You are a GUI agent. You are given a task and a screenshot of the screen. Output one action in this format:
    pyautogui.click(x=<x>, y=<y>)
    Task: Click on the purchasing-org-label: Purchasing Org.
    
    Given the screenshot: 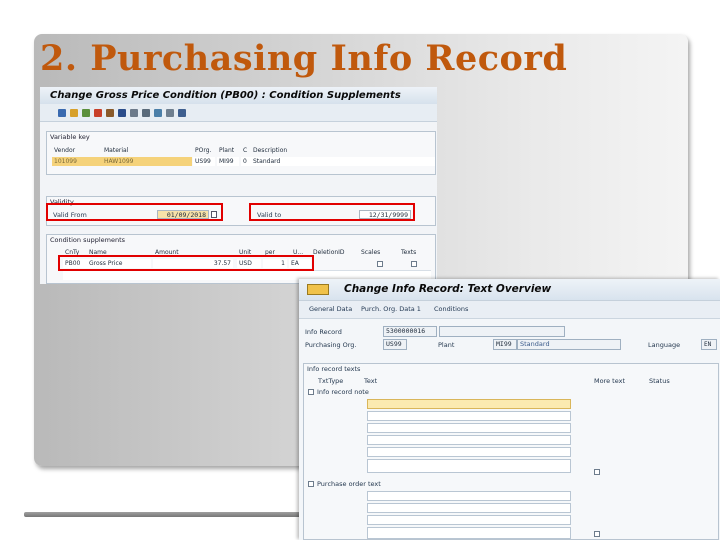 What is the action you would take?
    pyautogui.click(x=331, y=345)
    